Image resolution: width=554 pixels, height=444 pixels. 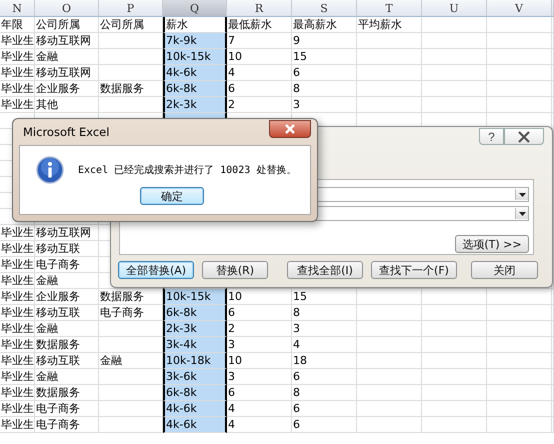 I want to click on column-header: O, so click(x=67, y=8).